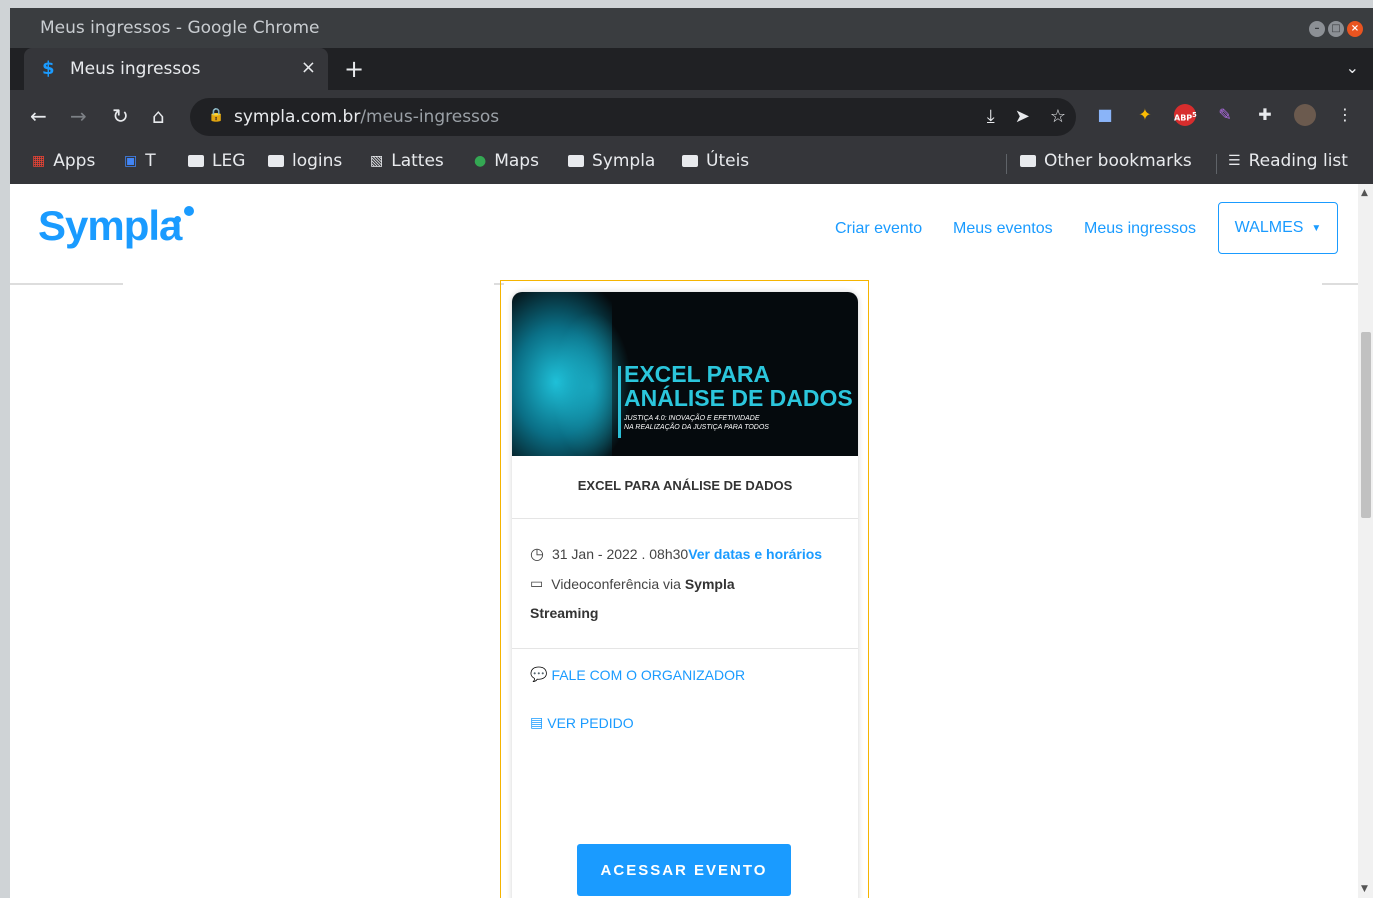 This screenshot has width=1373, height=898. What do you see at coordinates (590, 722) in the screenshot?
I see `view-order-label: VER PEDIDO` at bounding box center [590, 722].